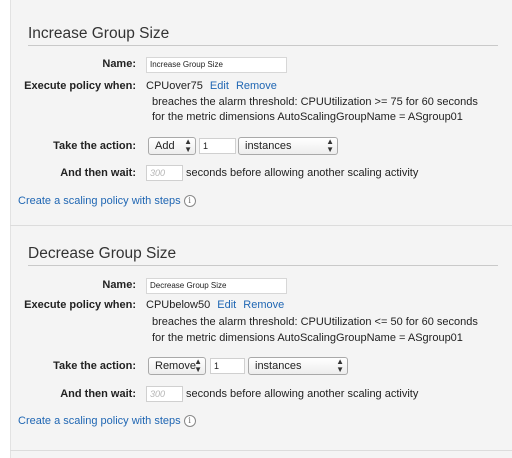 This screenshot has width=512, height=458. What do you see at coordinates (215, 305) in the screenshot?
I see `alarm-line: CPUbelow50 Edit Remove` at bounding box center [215, 305].